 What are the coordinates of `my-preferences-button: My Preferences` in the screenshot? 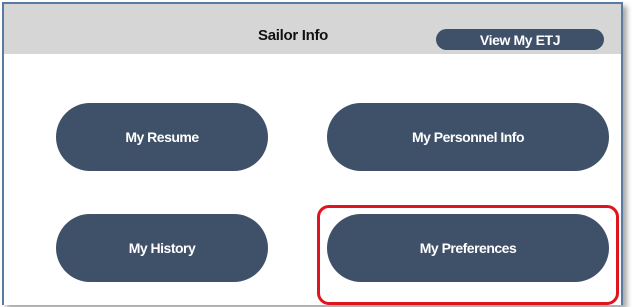 It's located at (468, 248).